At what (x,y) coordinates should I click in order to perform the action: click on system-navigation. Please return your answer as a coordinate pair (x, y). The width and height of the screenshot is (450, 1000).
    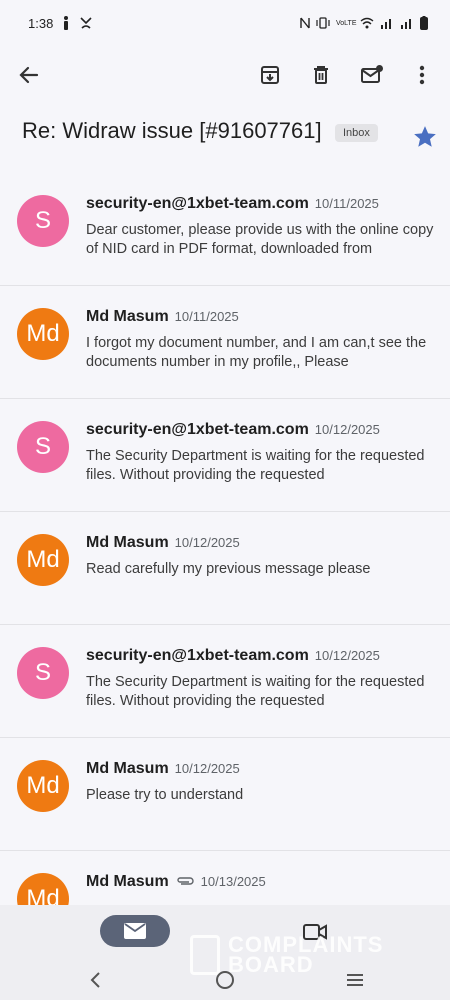
    Looking at the image, I should click on (225, 980).